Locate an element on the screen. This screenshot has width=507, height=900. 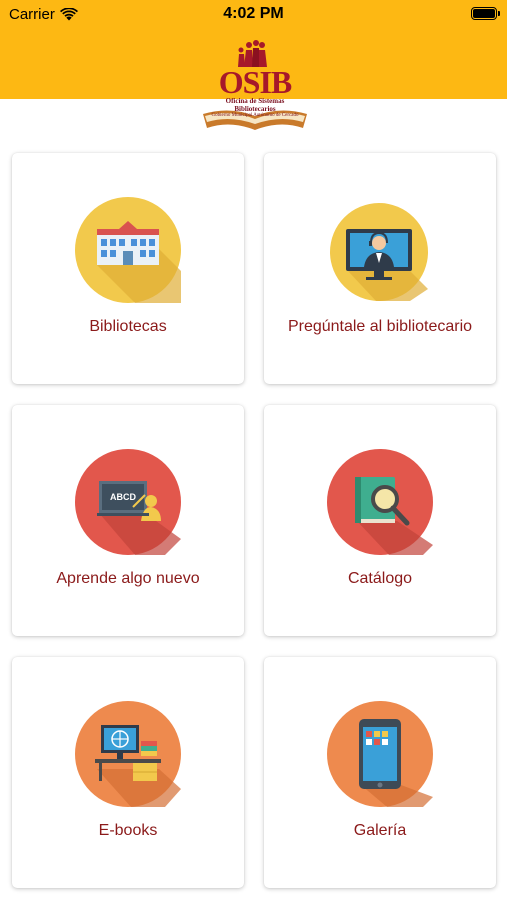
status-time: 4:02 PM is located at coordinates (253, 13).